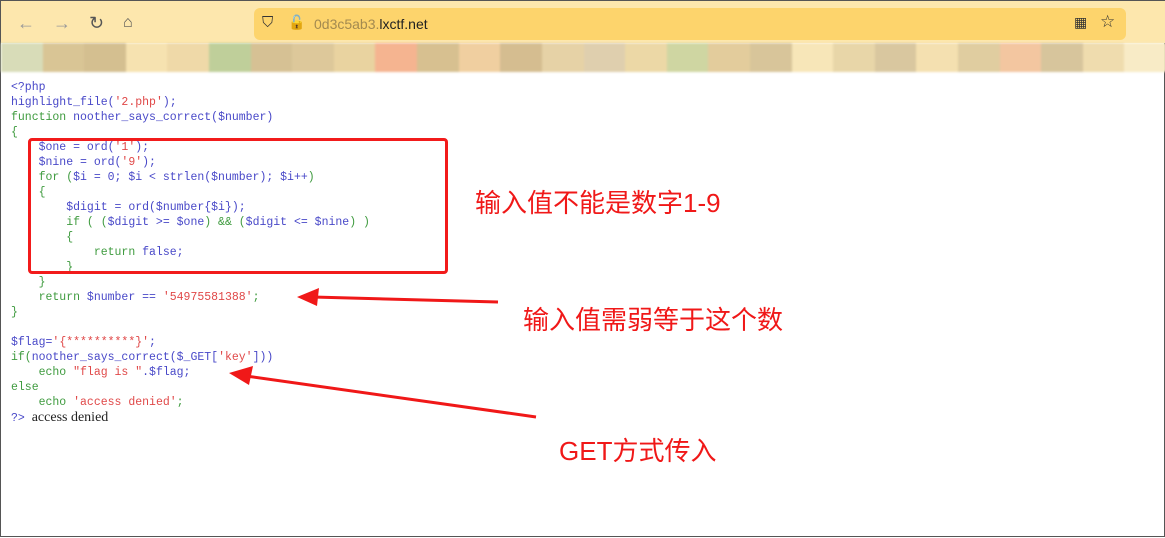  Describe the element at coordinates (398, 297) in the screenshot. I see `arrow-to-number` at that location.